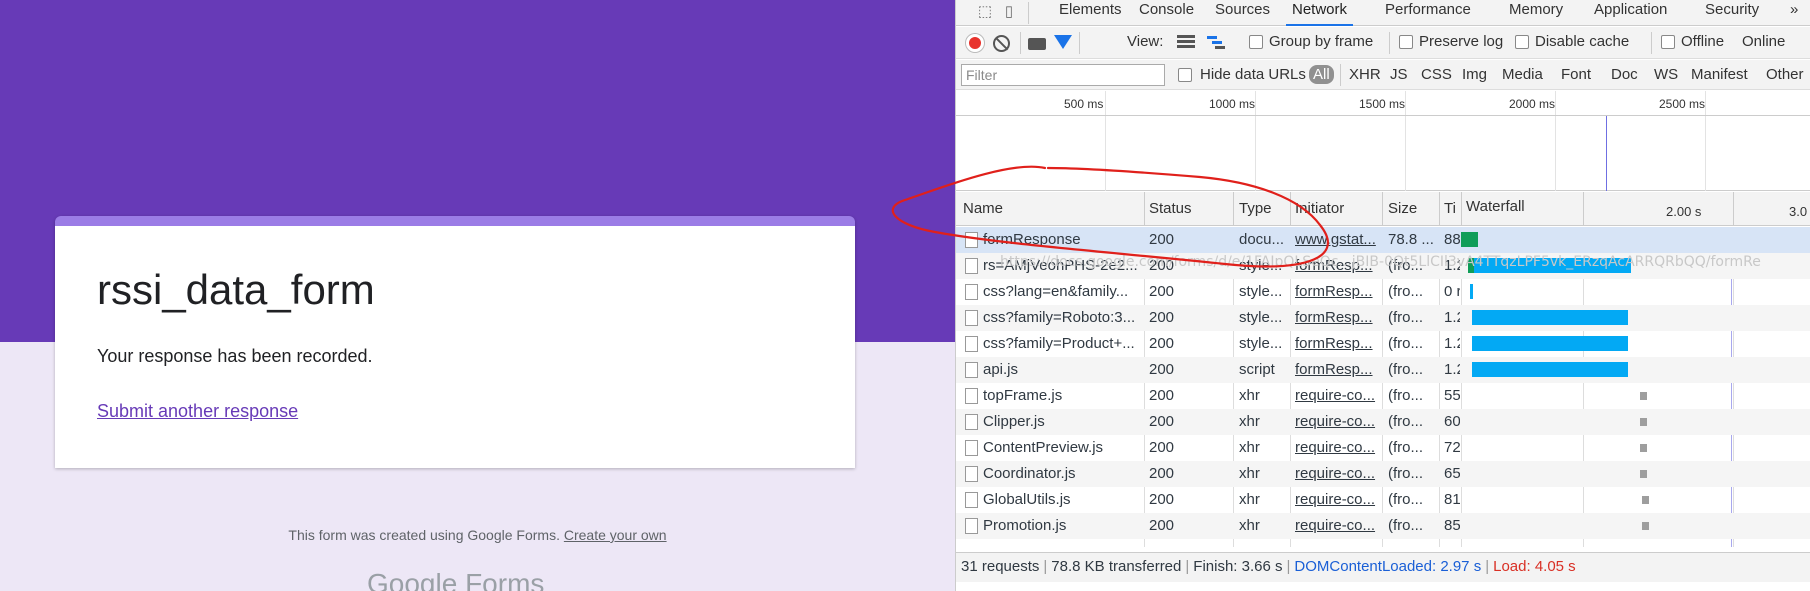  I want to click on filter-type-manifest: Manifest, so click(1719, 74).